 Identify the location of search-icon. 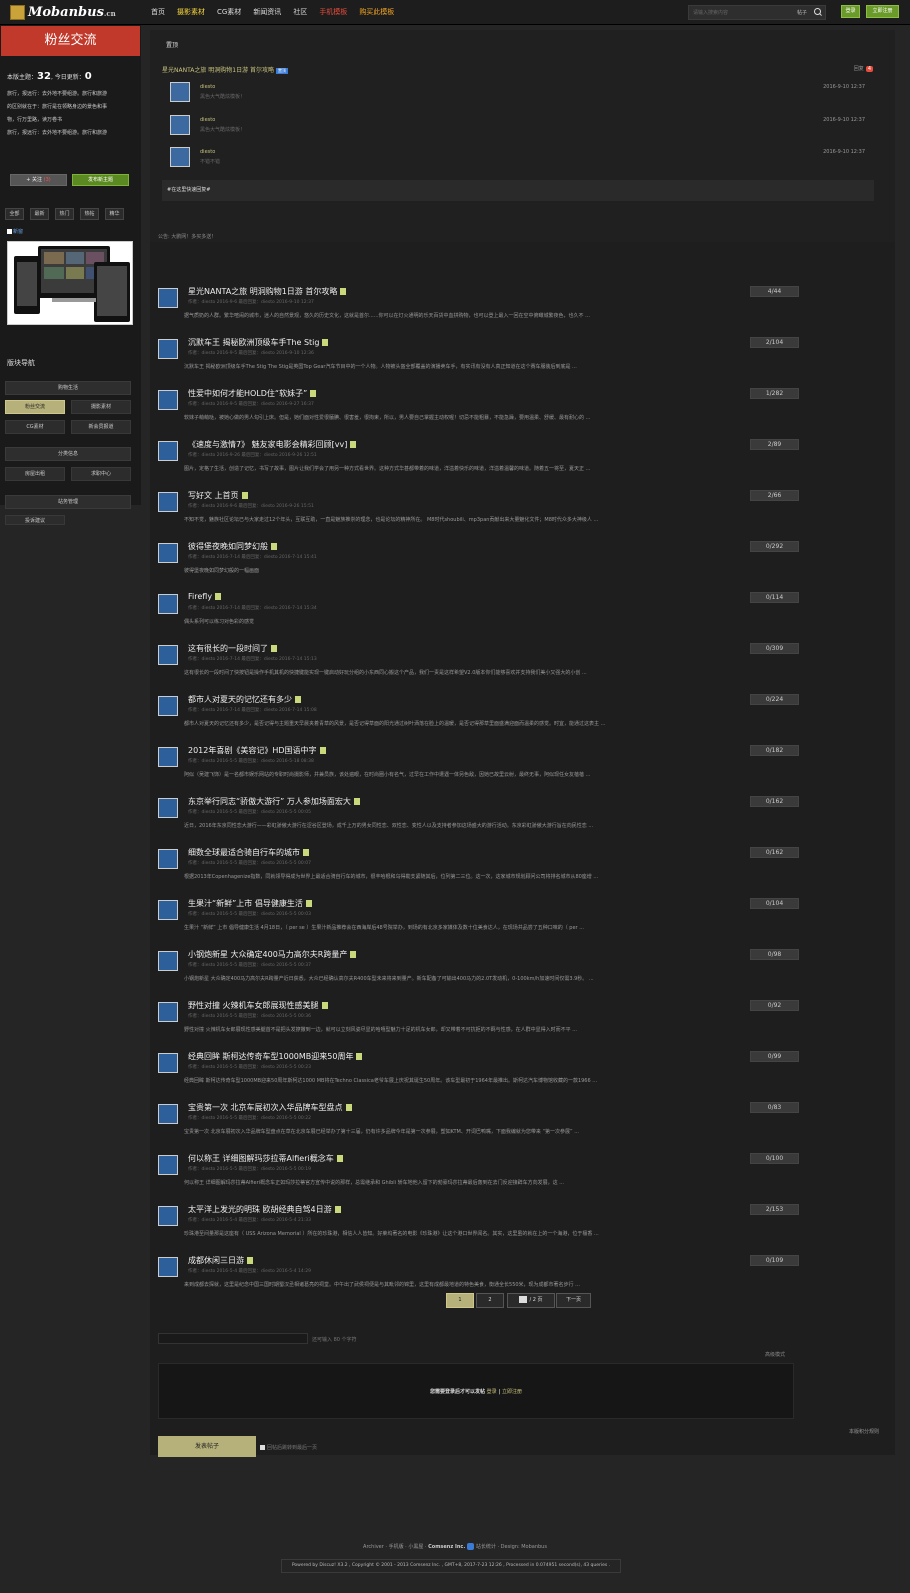
(818, 12).